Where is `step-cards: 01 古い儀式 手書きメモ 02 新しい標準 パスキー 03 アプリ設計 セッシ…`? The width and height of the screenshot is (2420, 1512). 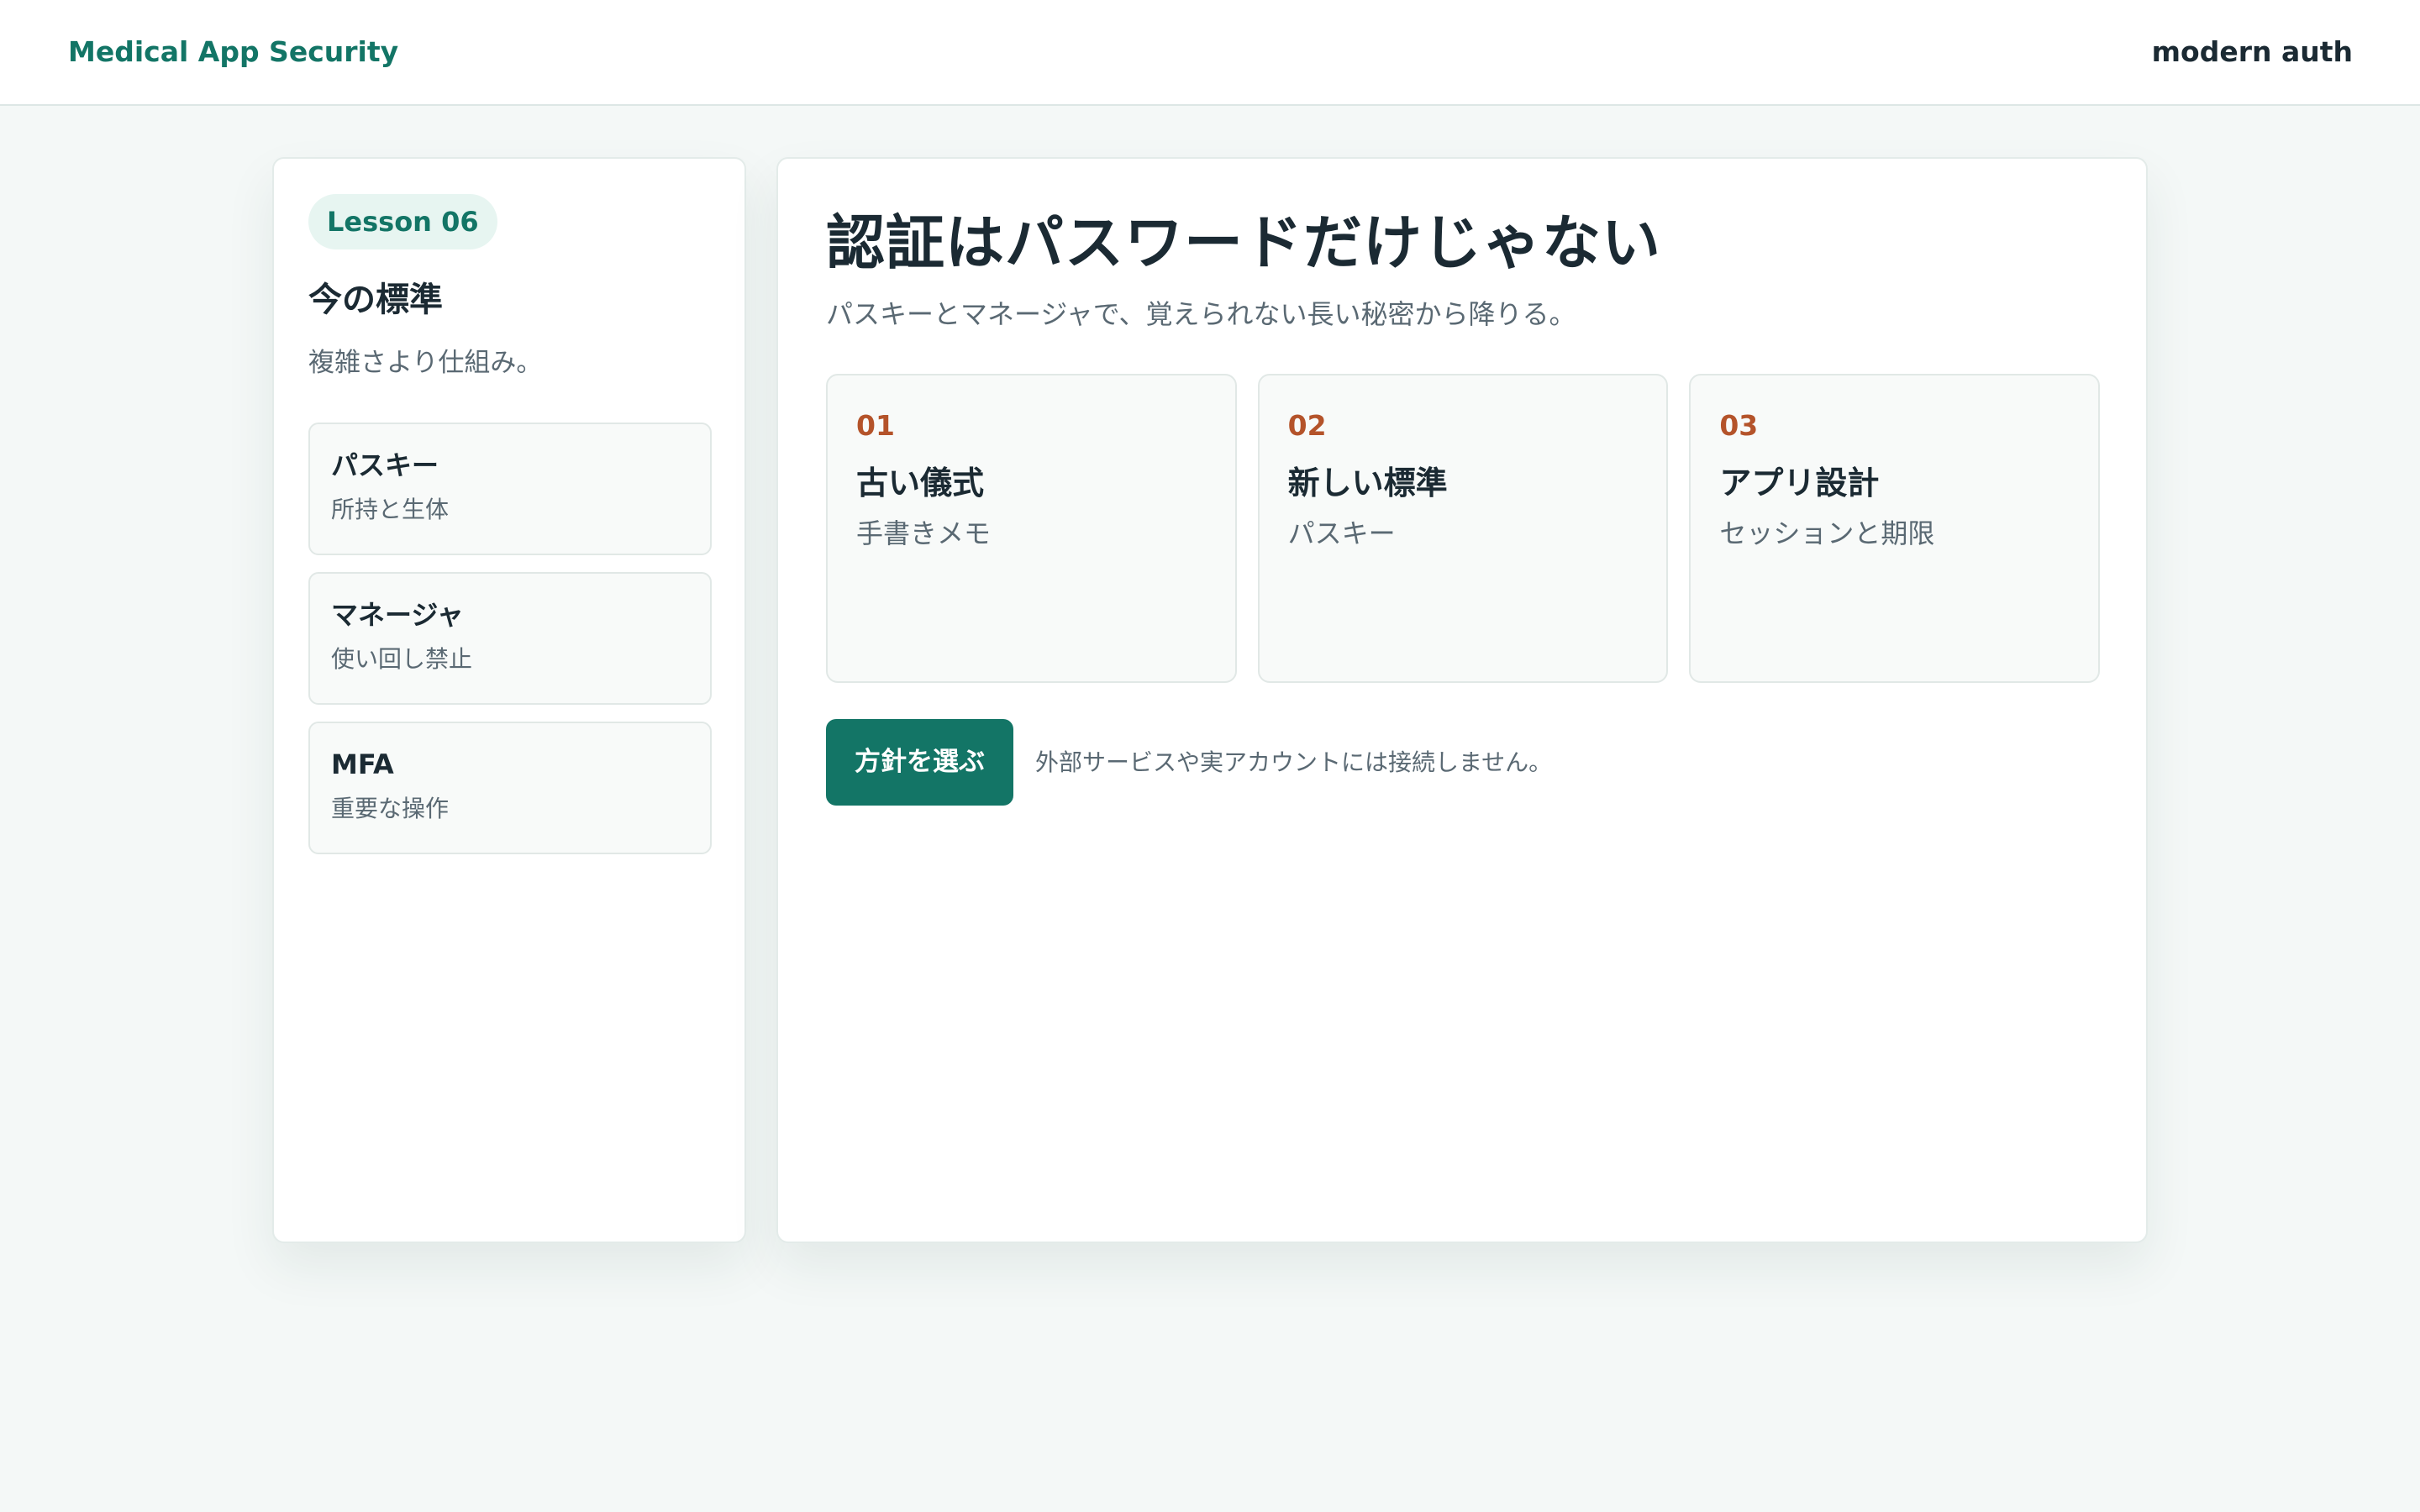 step-cards: 01 古い儀式 手書きメモ 02 新しい標準 パスキー 03 アプリ設計 セッシ… is located at coordinates (1464, 528).